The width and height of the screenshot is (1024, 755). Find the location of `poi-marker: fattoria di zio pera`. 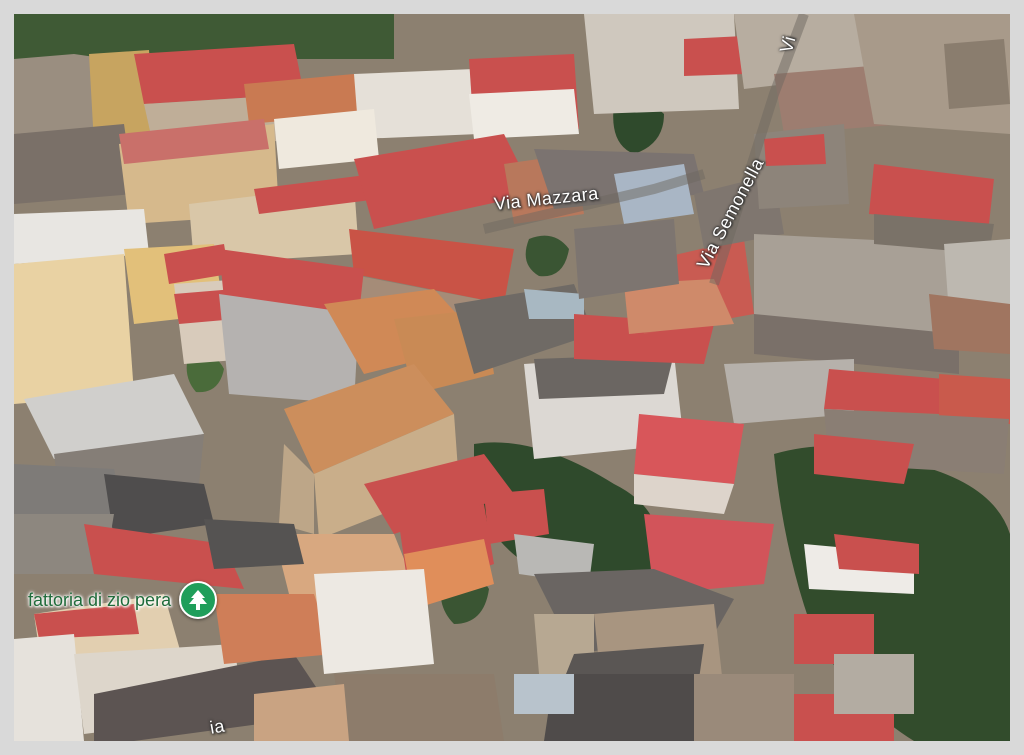

poi-marker: fattoria di zio pera is located at coordinates (123, 600).